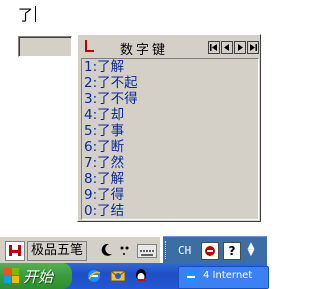  What do you see at coordinates (104, 147) in the screenshot?
I see `candidate-item: 6:了断` at bounding box center [104, 147].